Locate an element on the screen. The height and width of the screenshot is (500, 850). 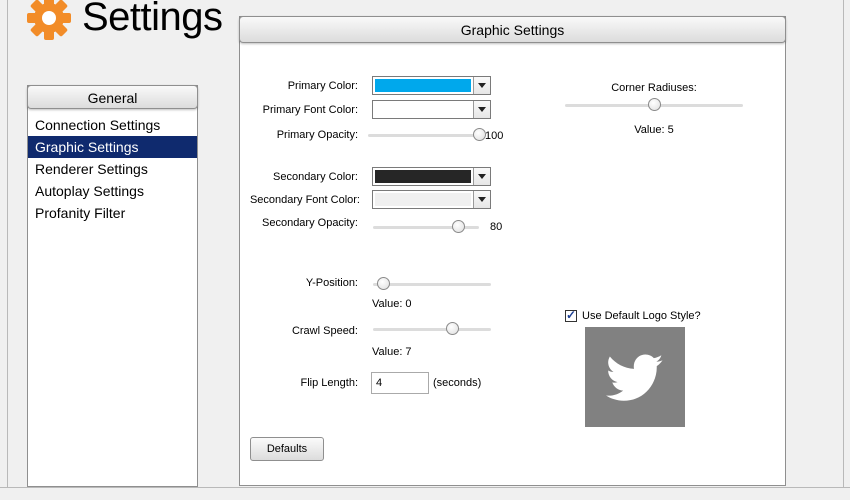
flip-length-label: Flip Length: is located at coordinates (329, 383).